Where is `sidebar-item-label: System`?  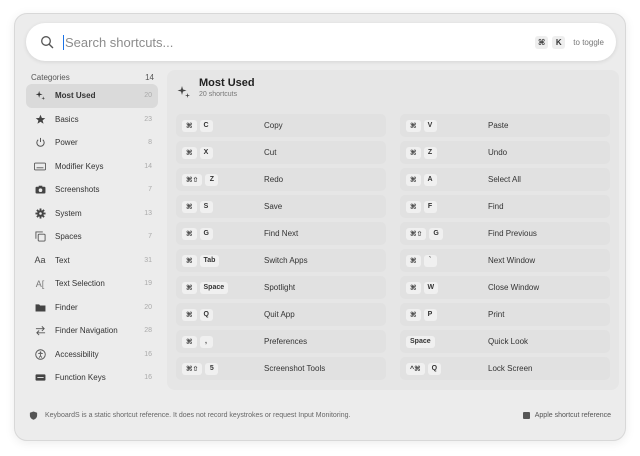 sidebar-item-label: System is located at coordinates (68, 213).